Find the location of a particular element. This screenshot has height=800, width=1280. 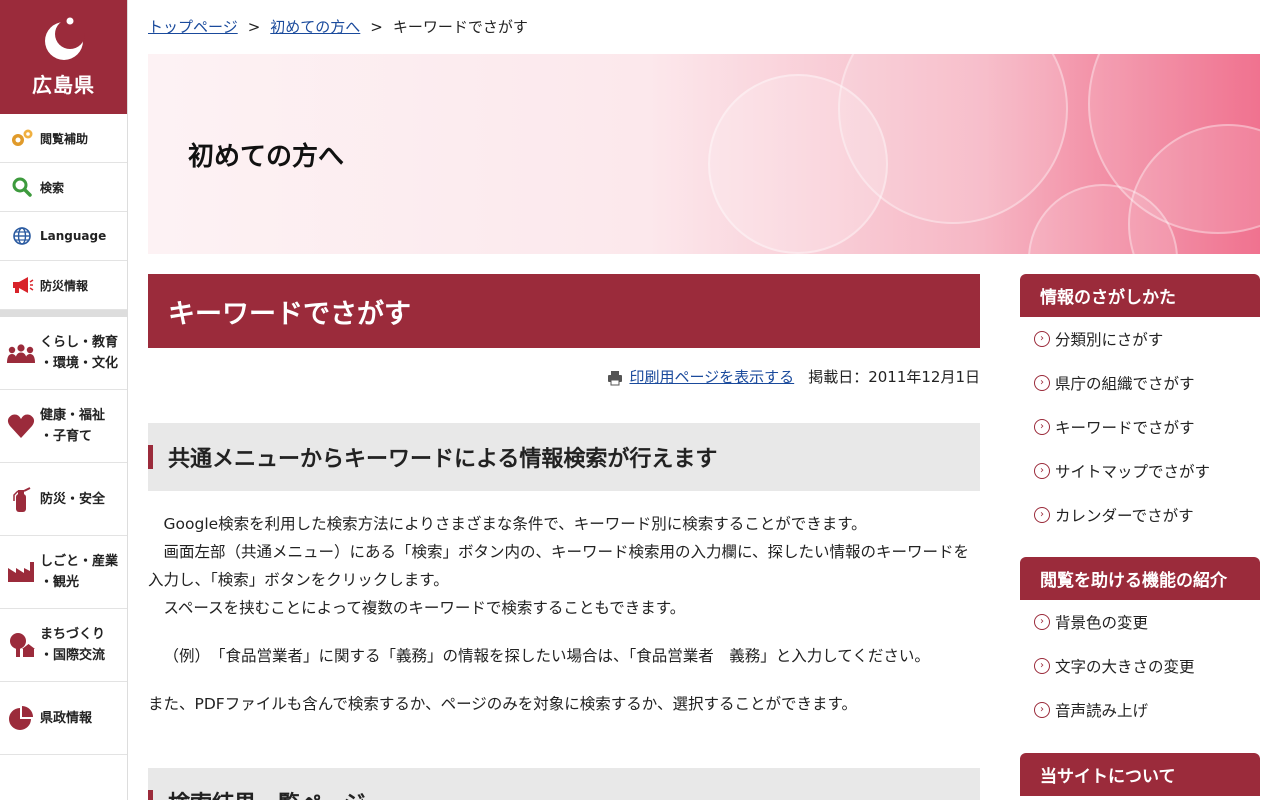

tool-language: Language is located at coordinates (63, 236).